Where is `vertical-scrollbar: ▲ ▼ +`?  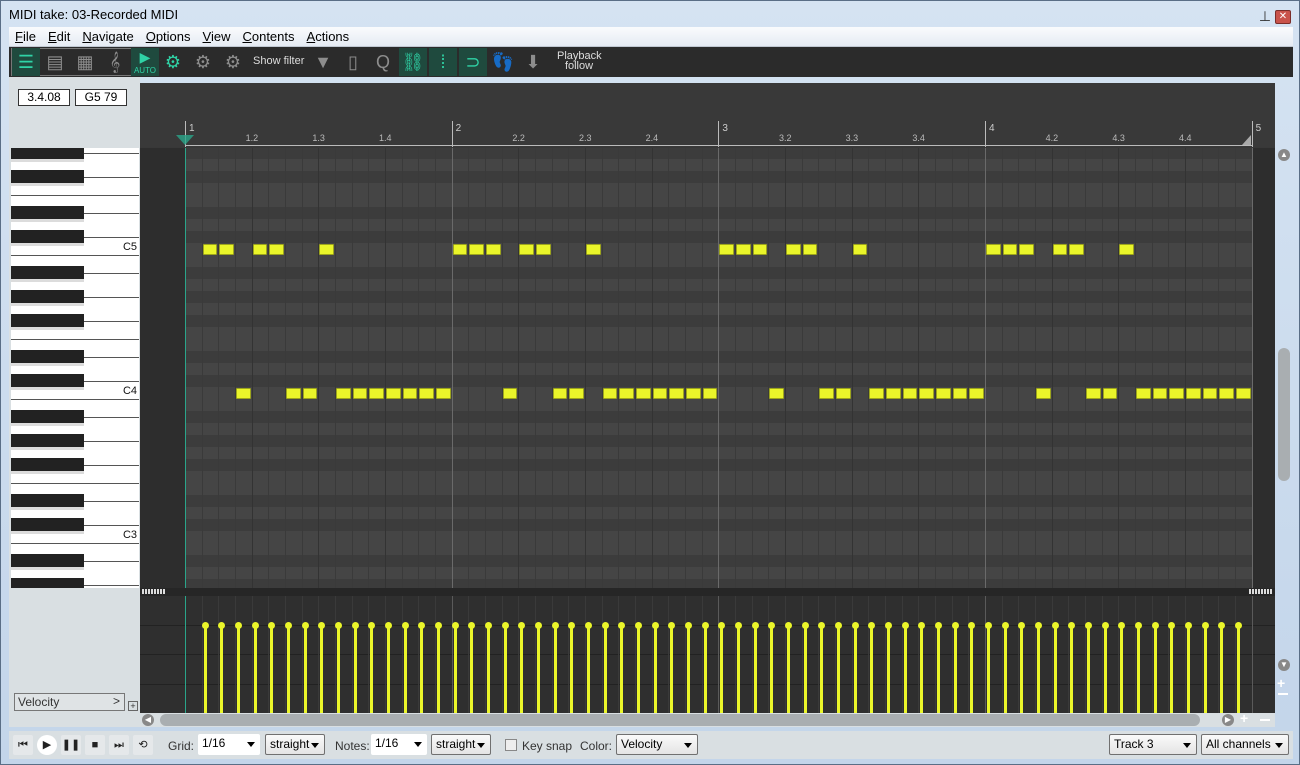
vertical-scrollbar: ▲ ▼ + is located at coordinates (1284, 433).